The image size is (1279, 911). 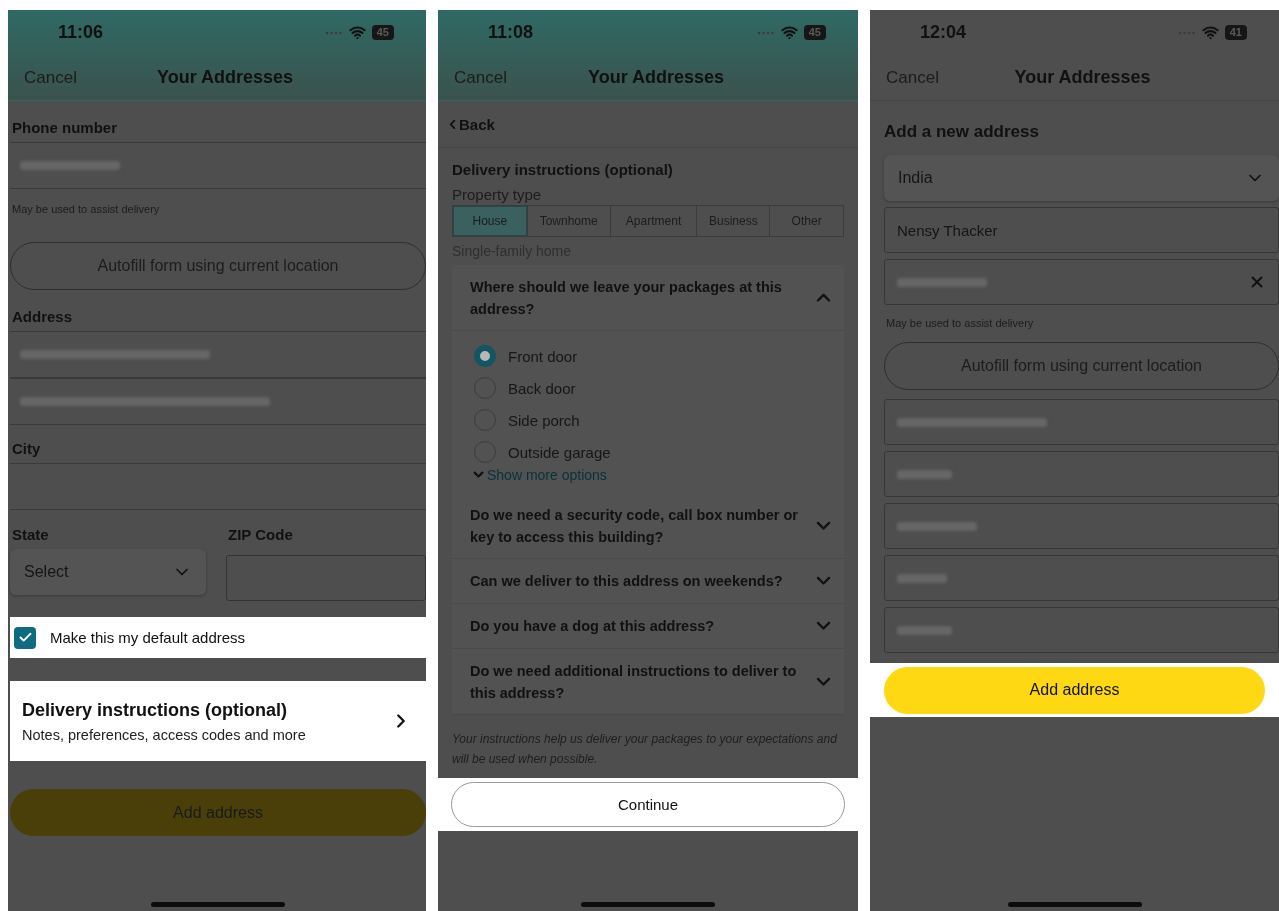 What do you see at coordinates (261, 534) in the screenshot?
I see `field-label: ZIP Code` at bounding box center [261, 534].